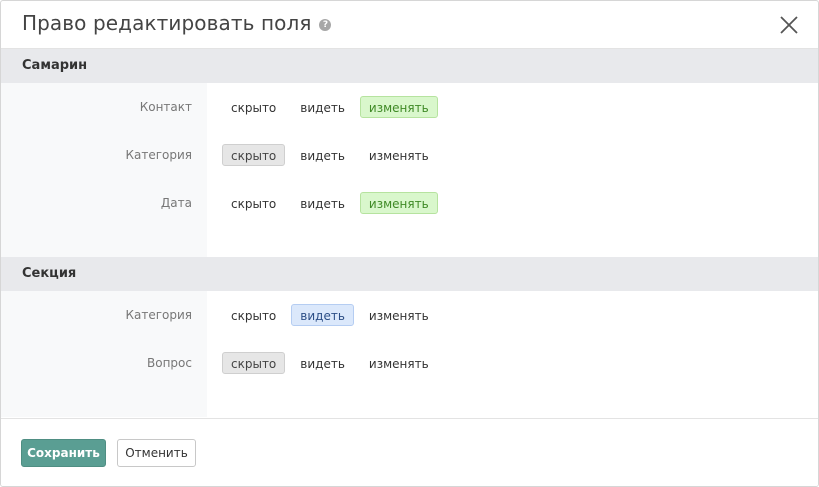 This screenshot has height=487, width=819. I want to click on dialog-header: Право редактировать поля?, so click(409, 25).